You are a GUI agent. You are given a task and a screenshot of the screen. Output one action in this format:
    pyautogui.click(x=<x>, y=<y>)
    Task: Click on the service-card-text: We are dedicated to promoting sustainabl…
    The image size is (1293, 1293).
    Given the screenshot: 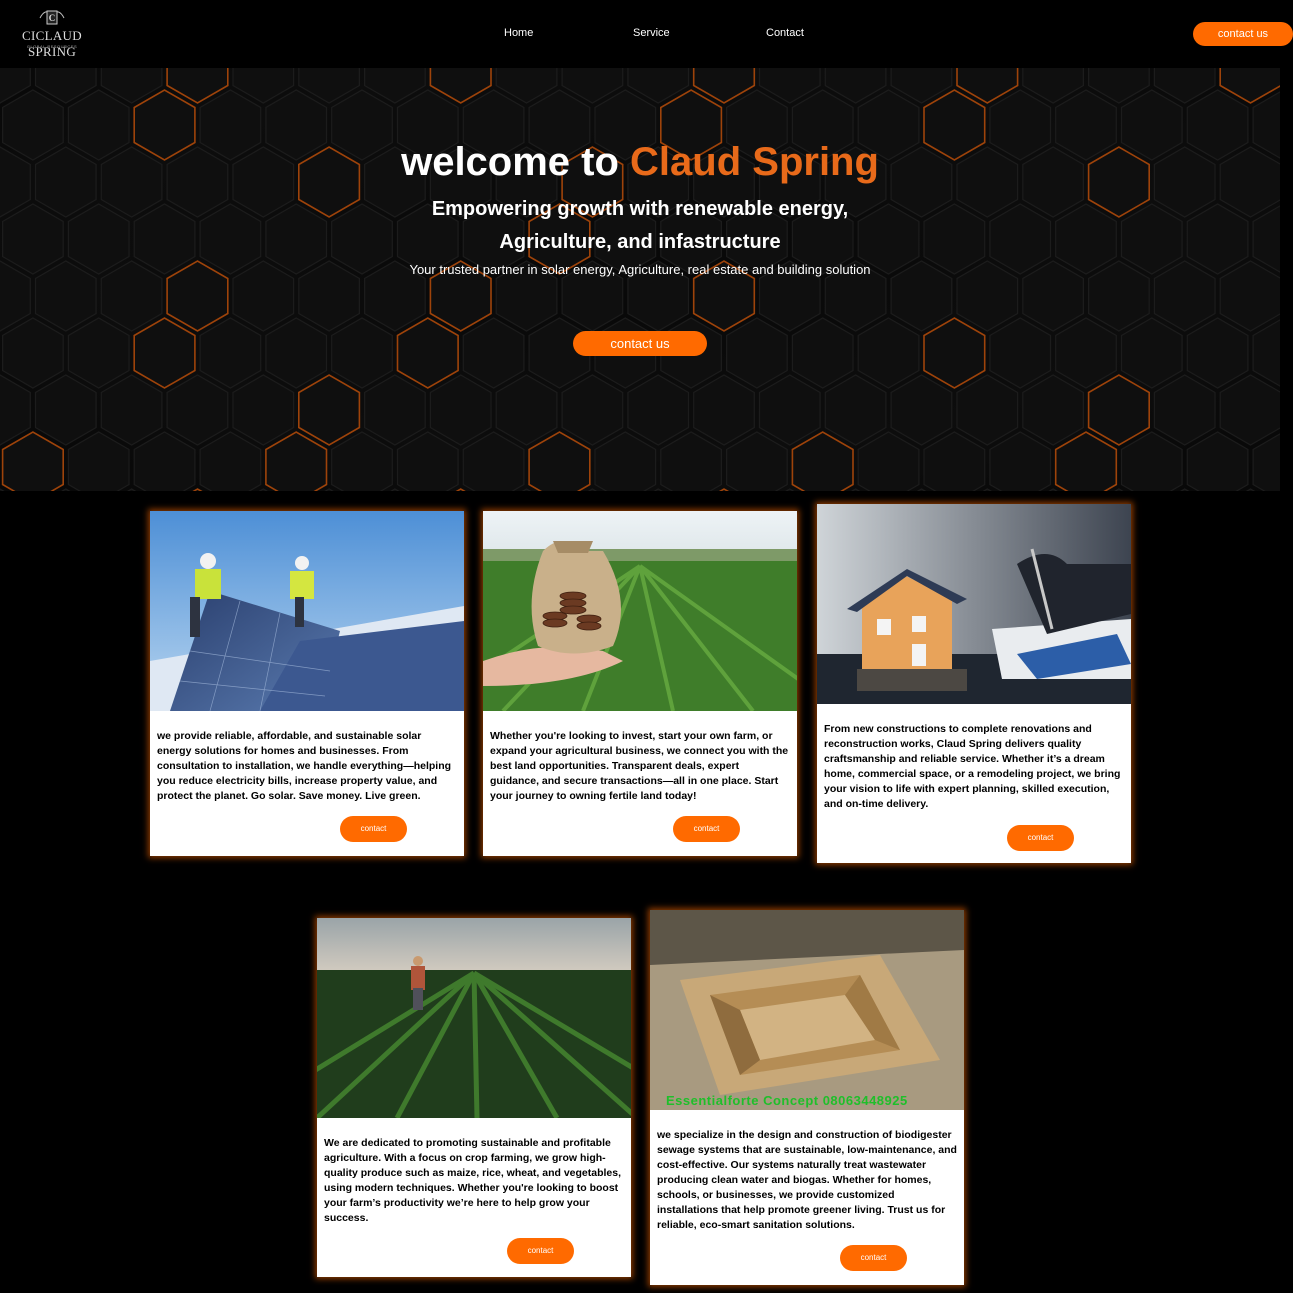 What is the action you would take?
    pyautogui.click(x=473, y=1180)
    